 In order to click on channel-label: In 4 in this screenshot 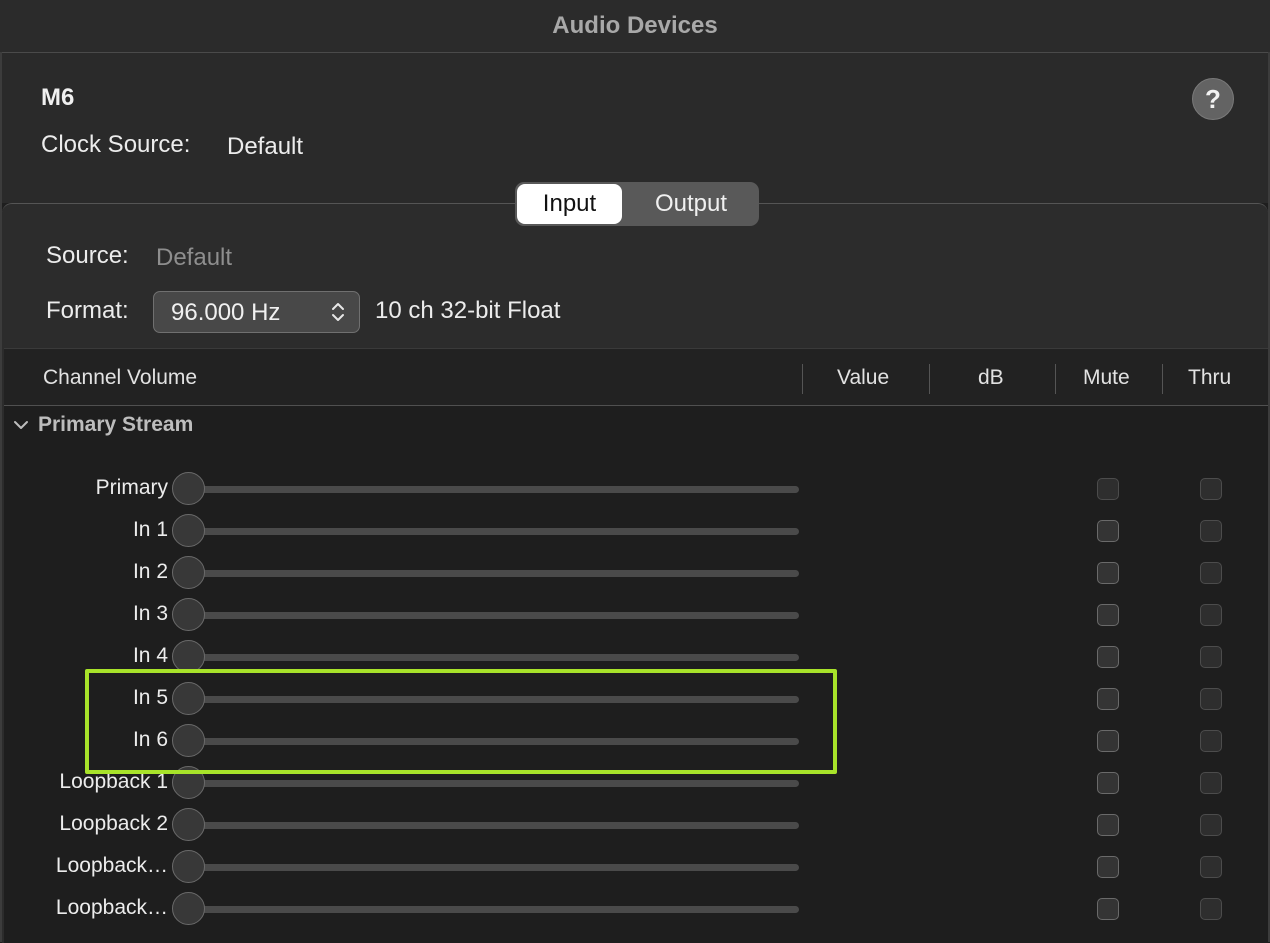, I will do `click(150, 655)`.